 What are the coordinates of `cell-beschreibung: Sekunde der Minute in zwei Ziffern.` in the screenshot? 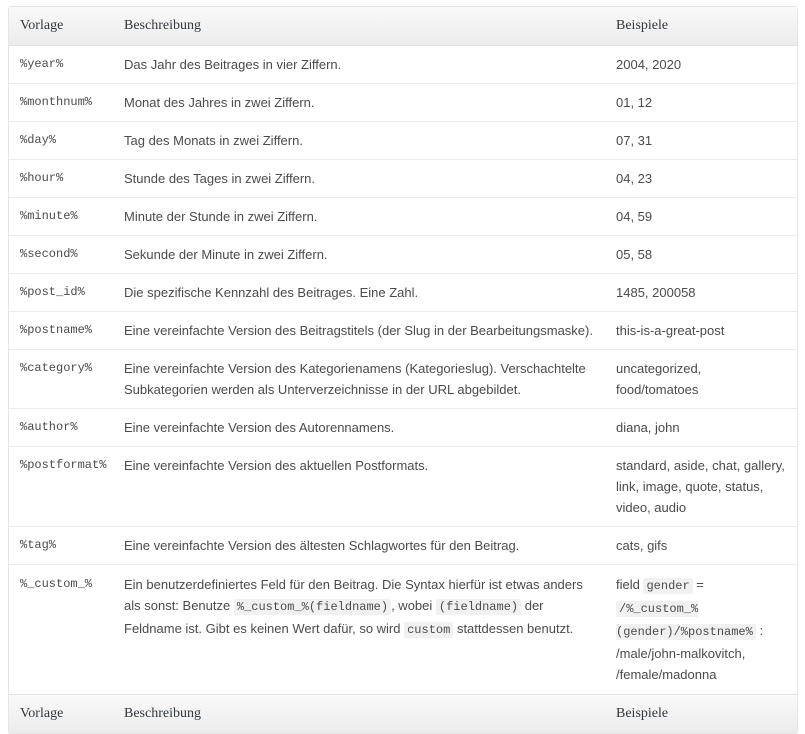 It's located at (360, 254).